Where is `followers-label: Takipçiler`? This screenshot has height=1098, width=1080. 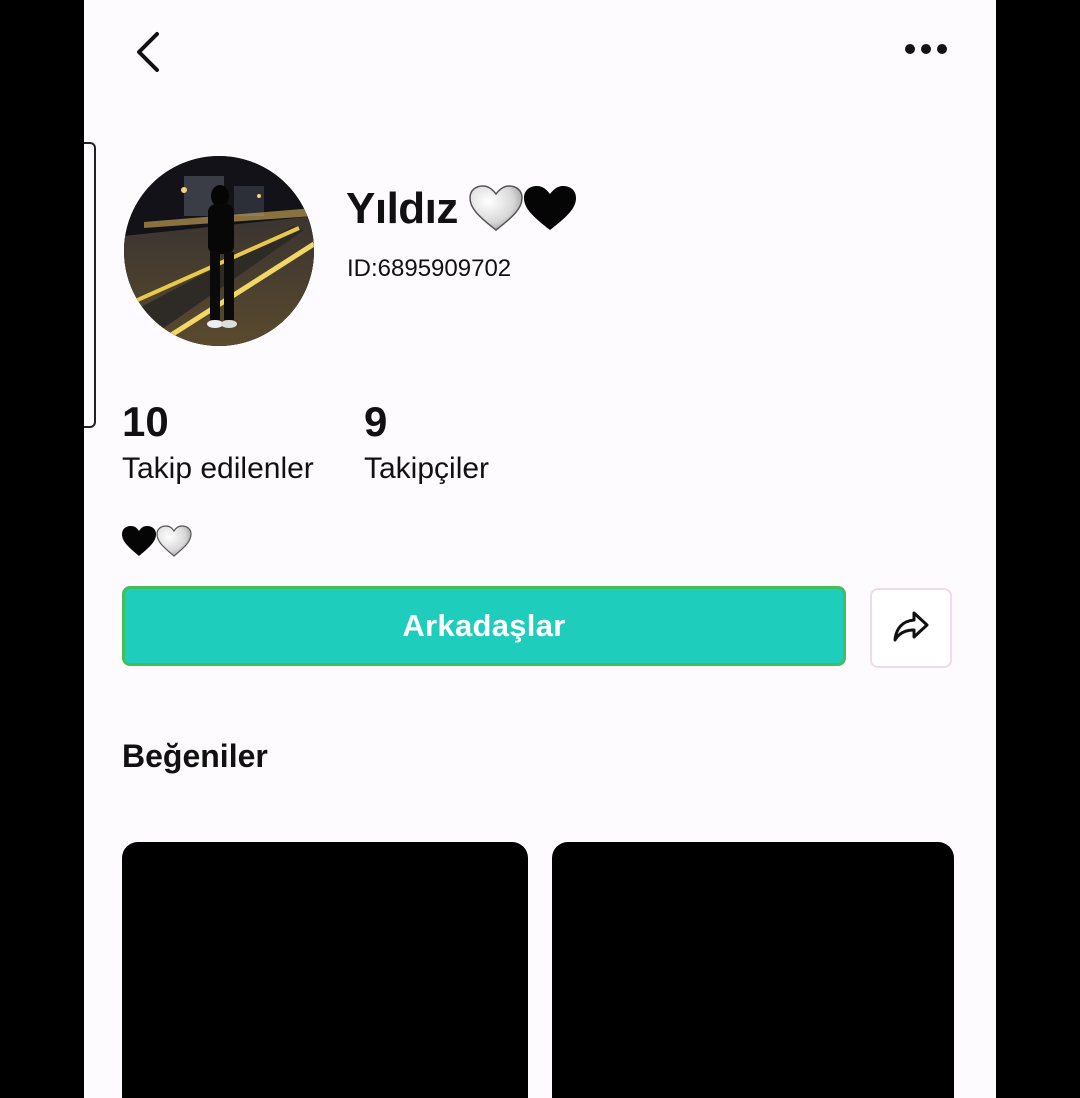 followers-label: Takipçiler is located at coordinates (427, 468).